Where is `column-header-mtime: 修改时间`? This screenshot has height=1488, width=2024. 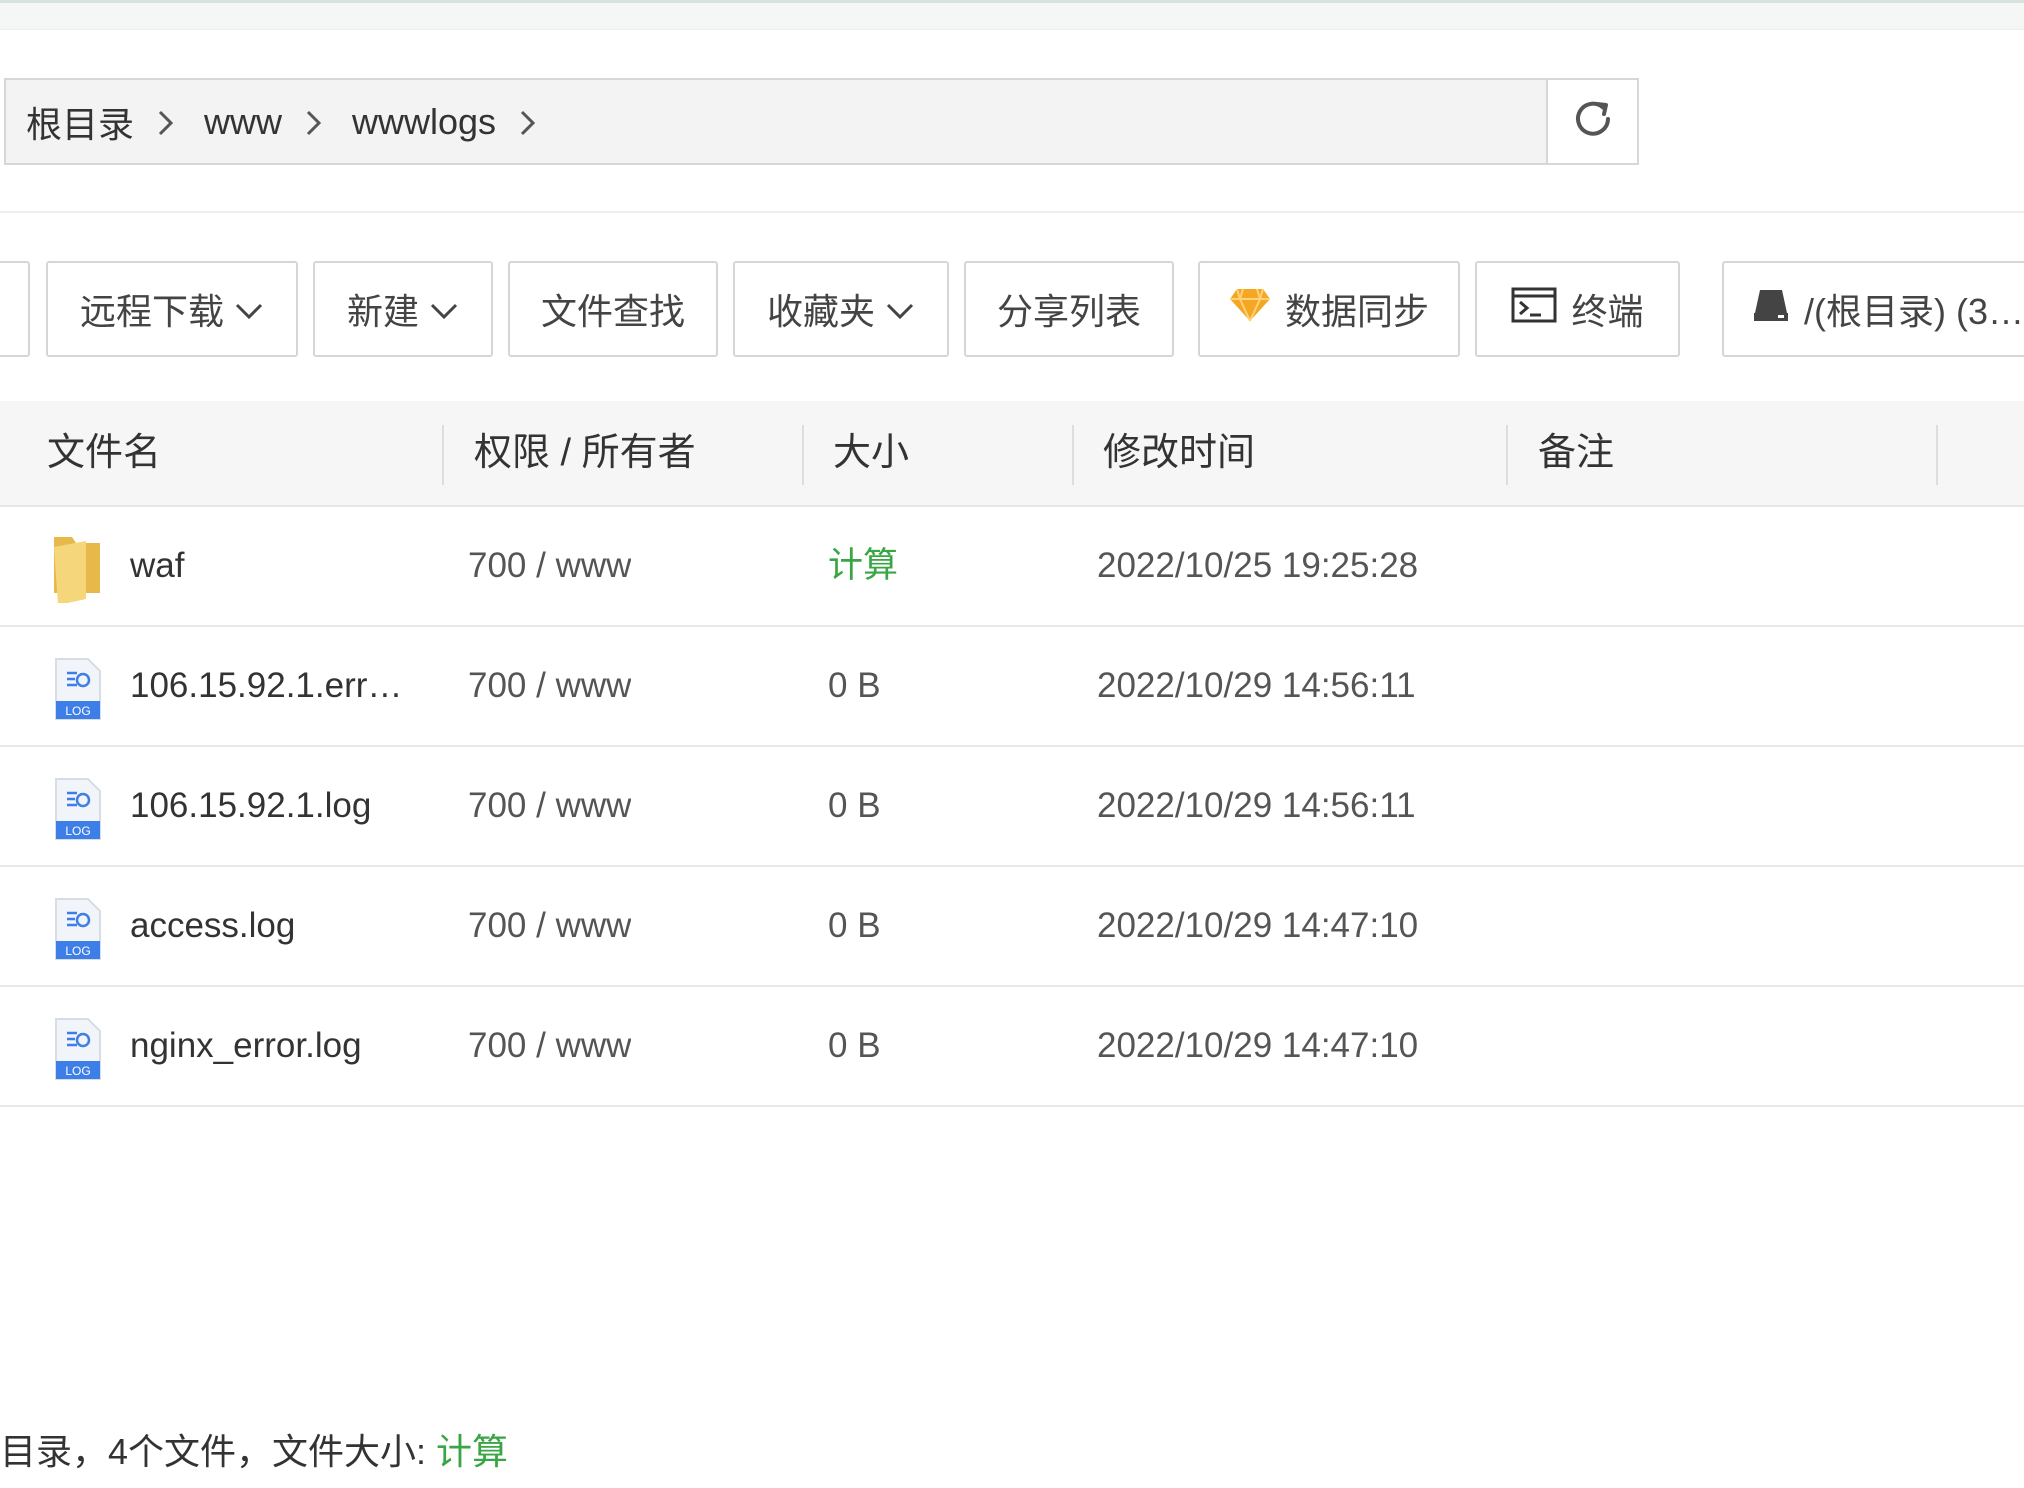
column-header-mtime: 修改时间 is located at coordinates (1179, 453).